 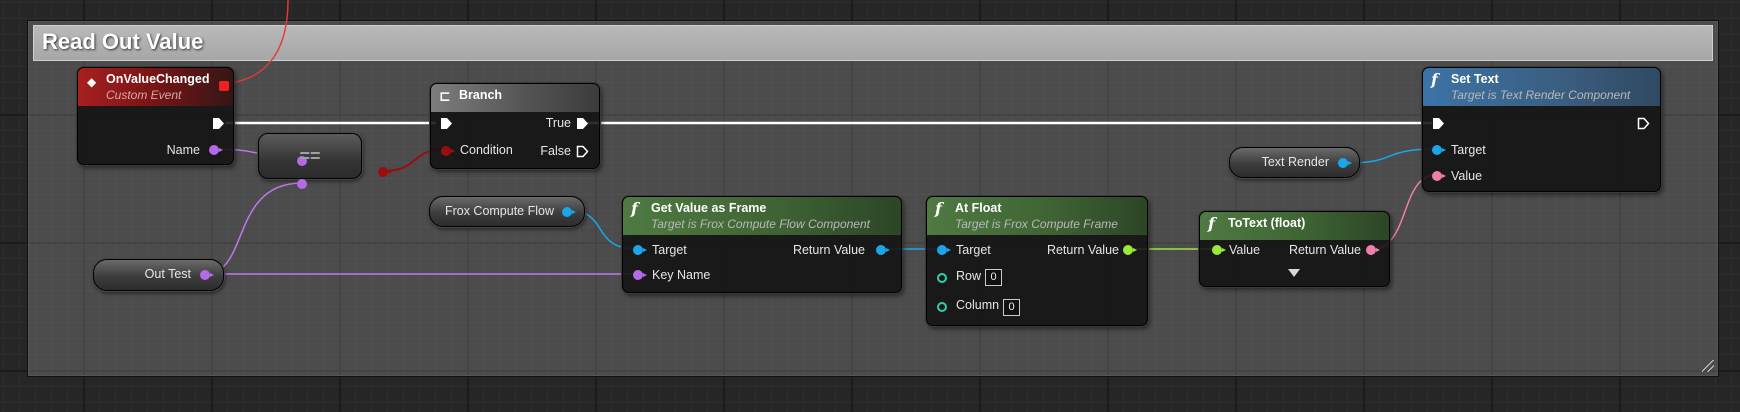 I want to click on var-label: Text Render, so click(x=1295, y=162).